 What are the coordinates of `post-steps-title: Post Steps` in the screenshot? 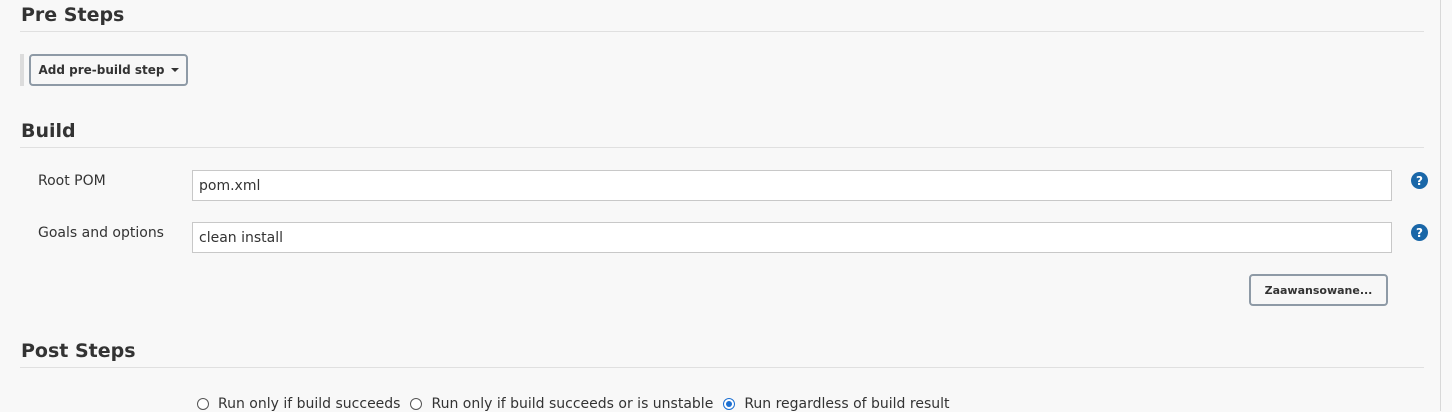 It's located at (78, 351).